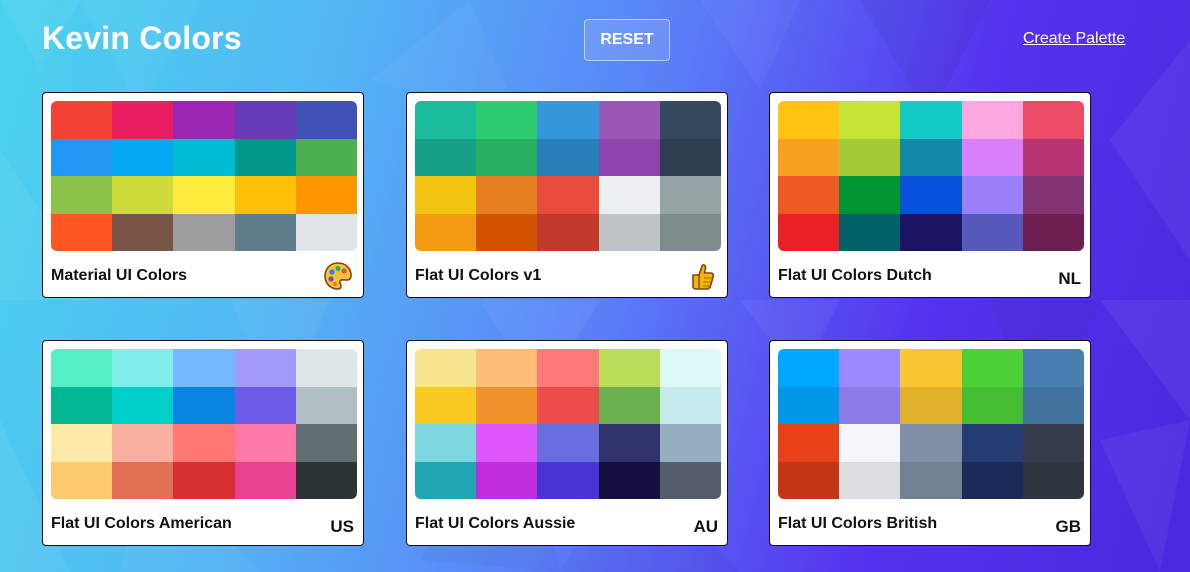 Image resolution: width=1190 pixels, height=572 pixels. I want to click on palette-card: Flat UI Colors Dutch NL, so click(930, 195).